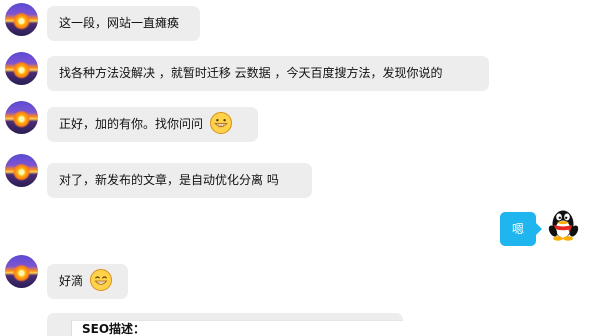 Image resolution: width=594 pixels, height=336 pixels. I want to click on message-text: 对了，新发布的文章，是自动优化分离 吗, so click(169, 180).